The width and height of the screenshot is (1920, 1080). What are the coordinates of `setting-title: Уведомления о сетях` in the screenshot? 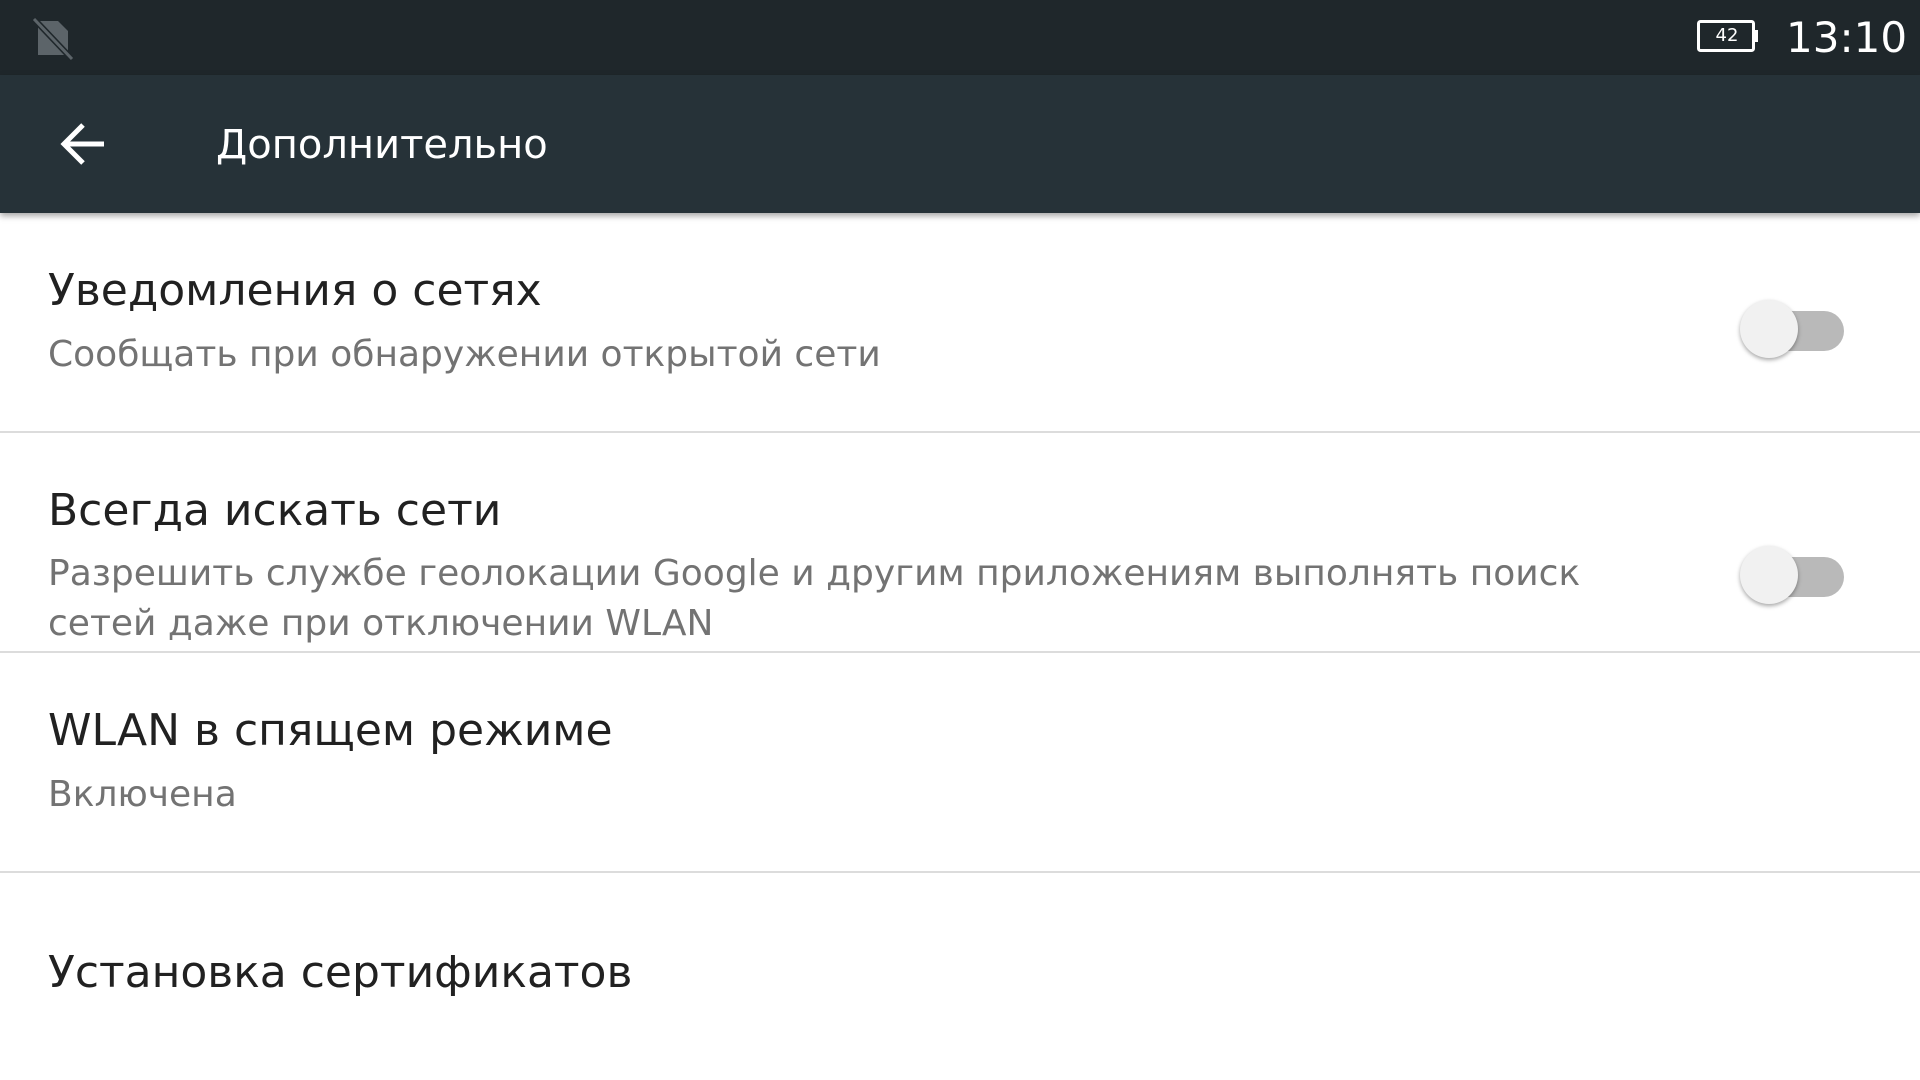 It's located at (295, 290).